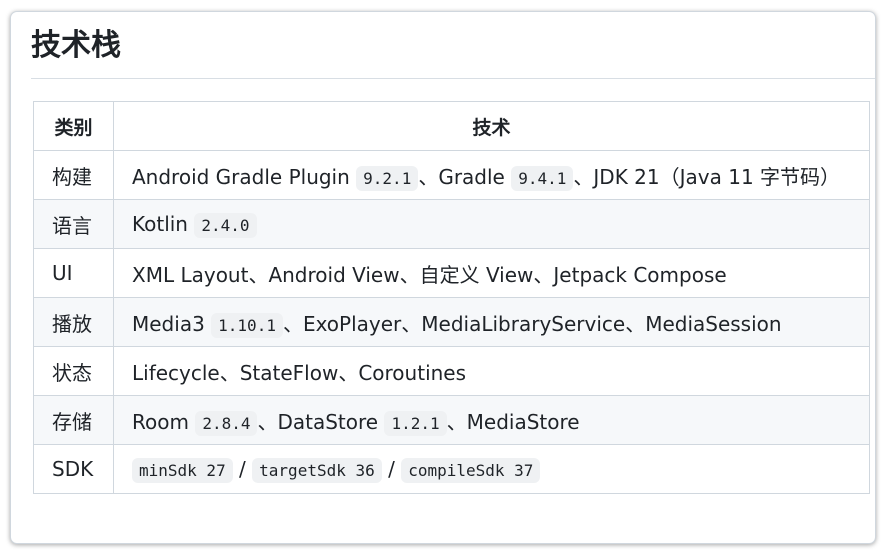  I want to click on table-row: 存储 Room 2.8.4 、DataStore 1.2.1 、MediaStore, so click(451, 420).